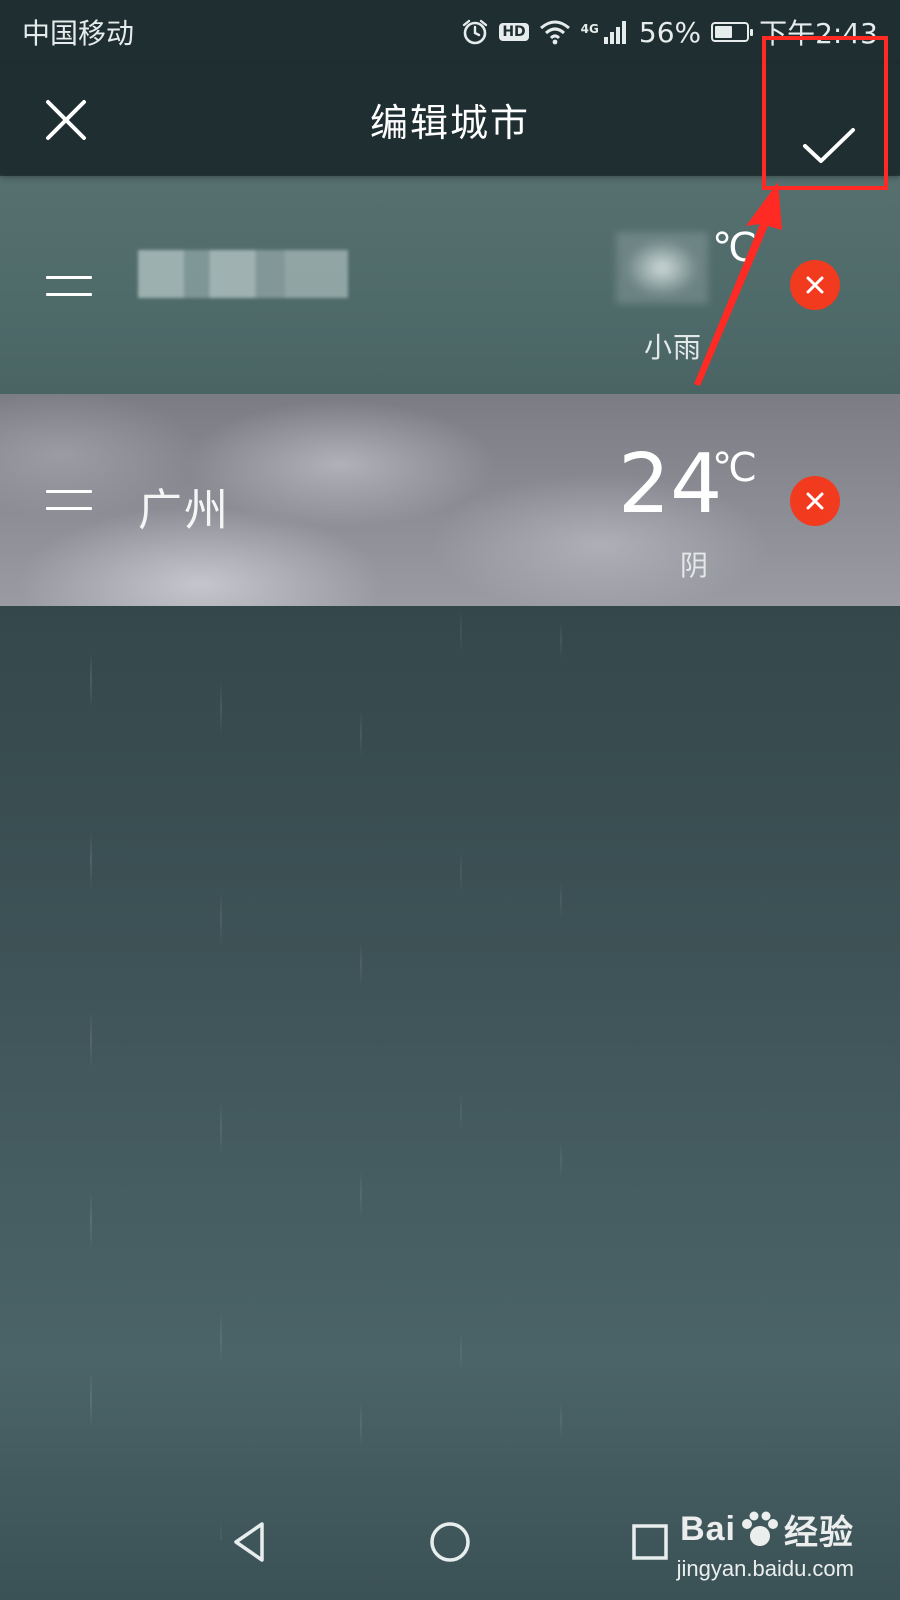 The image size is (900, 1600). What do you see at coordinates (818, 33) in the screenshot?
I see `time-label: 下午2:43` at bounding box center [818, 33].